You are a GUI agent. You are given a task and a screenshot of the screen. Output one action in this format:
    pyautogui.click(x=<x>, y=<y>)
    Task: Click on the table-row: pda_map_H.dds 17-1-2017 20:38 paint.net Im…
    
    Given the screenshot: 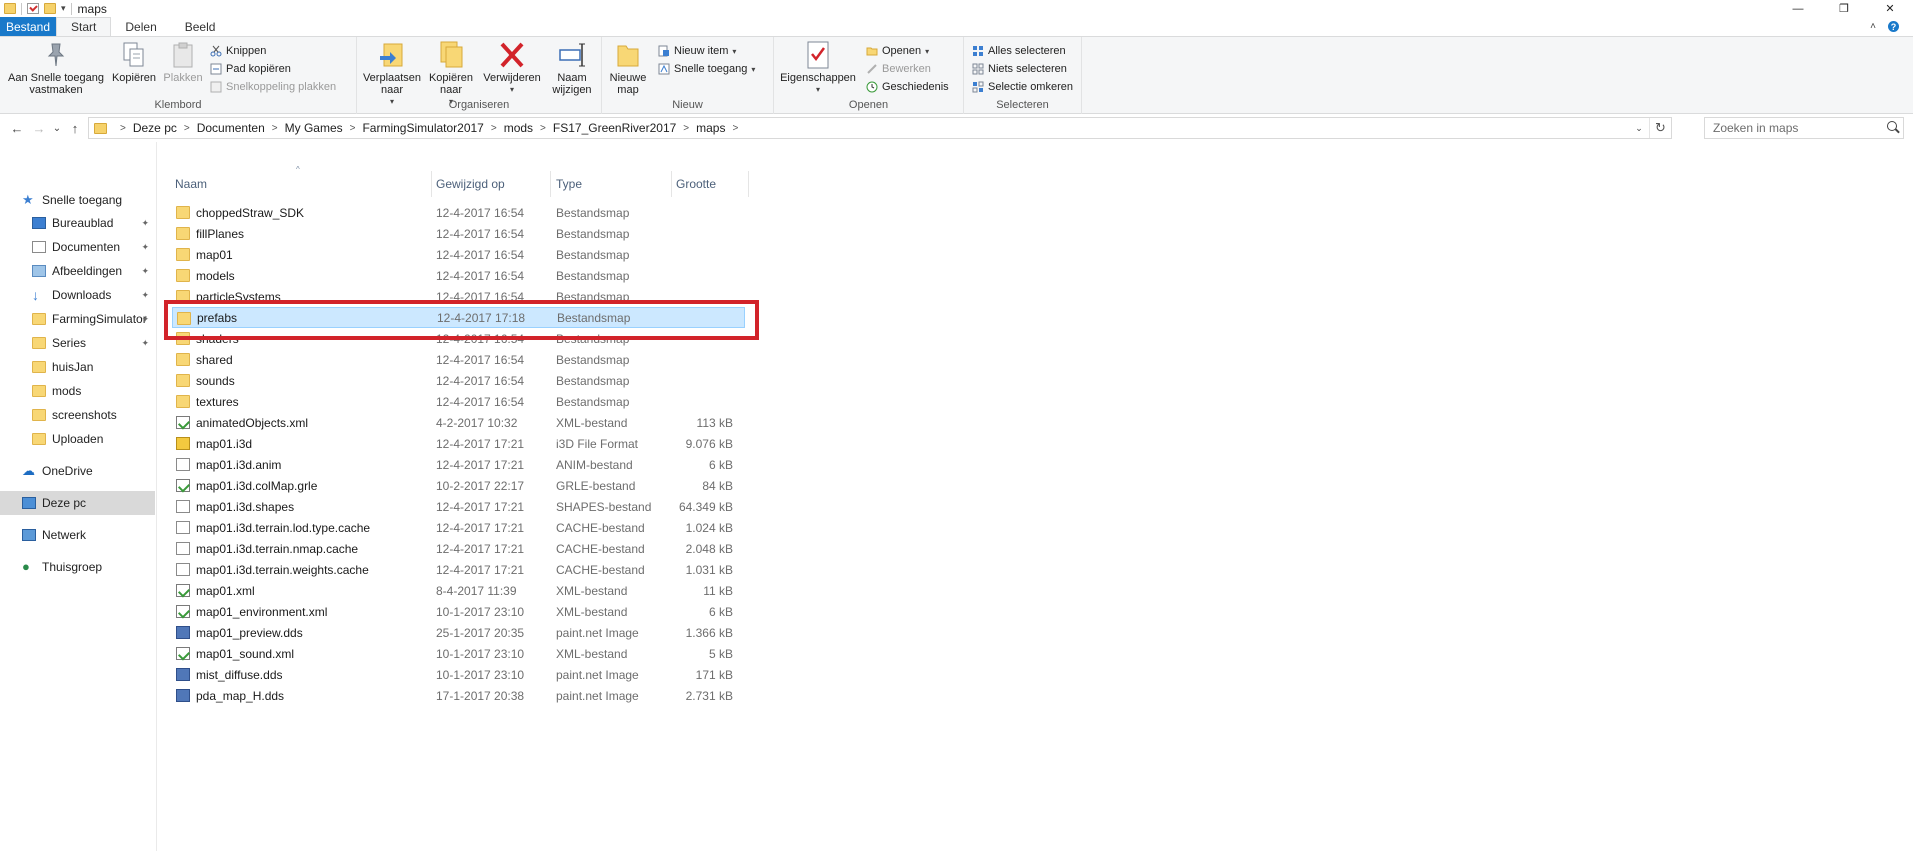 What is the action you would take?
    pyautogui.click(x=458, y=695)
    